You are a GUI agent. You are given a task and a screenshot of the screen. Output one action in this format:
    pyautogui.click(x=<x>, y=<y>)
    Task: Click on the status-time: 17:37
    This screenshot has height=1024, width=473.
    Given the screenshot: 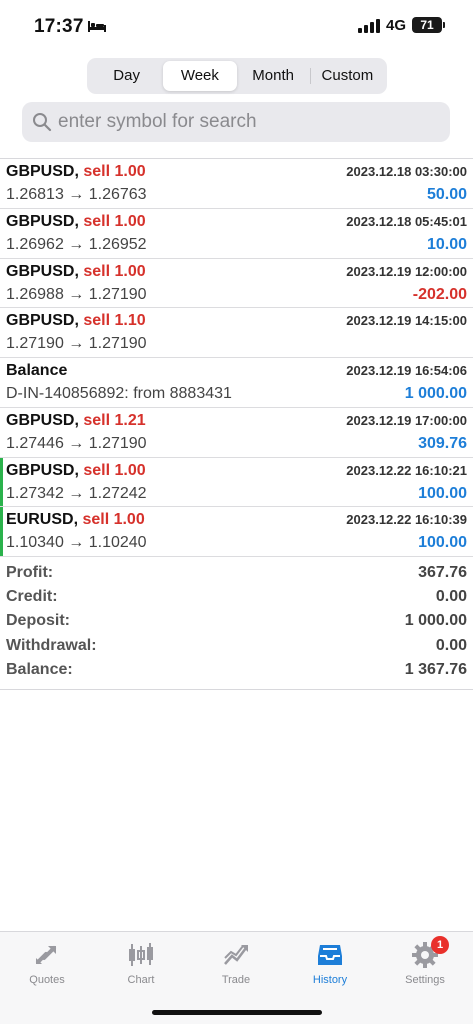 What is the action you would take?
    pyautogui.click(x=59, y=26)
    